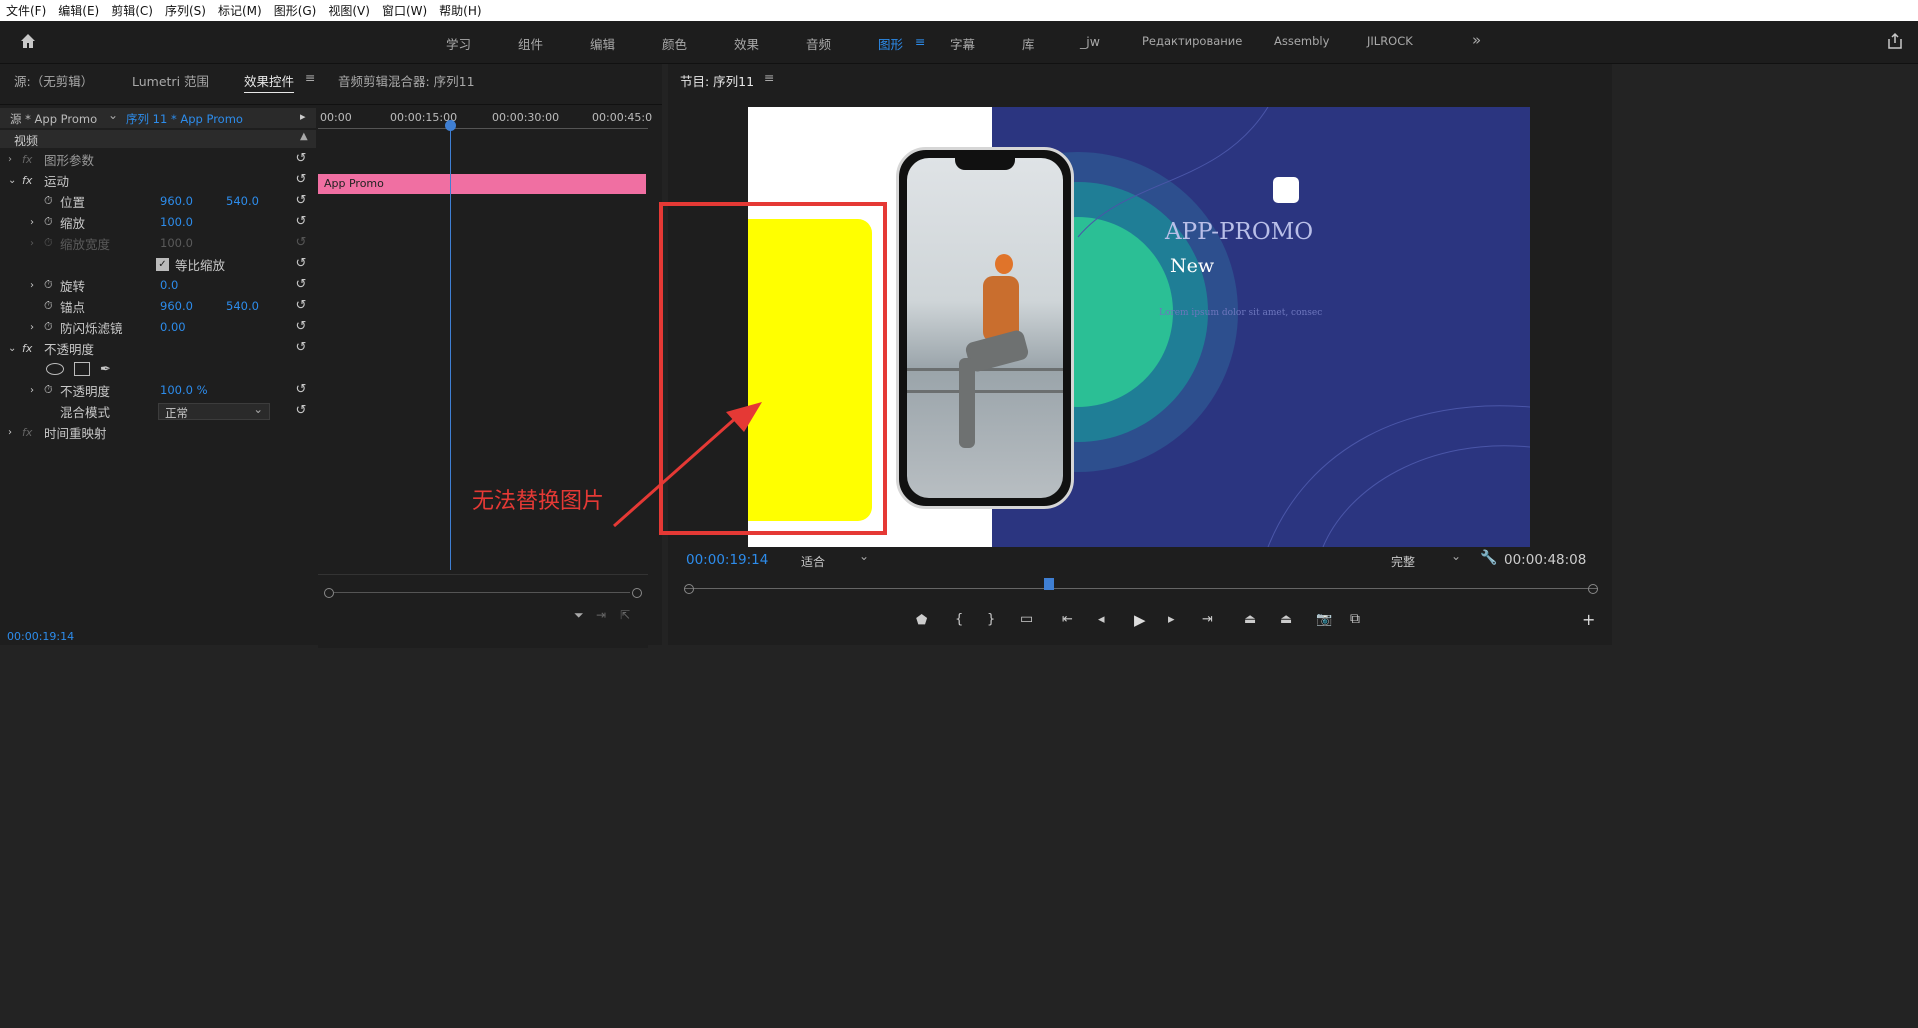 The image size is (1918, 1028). I want to click on blend-mode-select: 正常, so click(214, 411).